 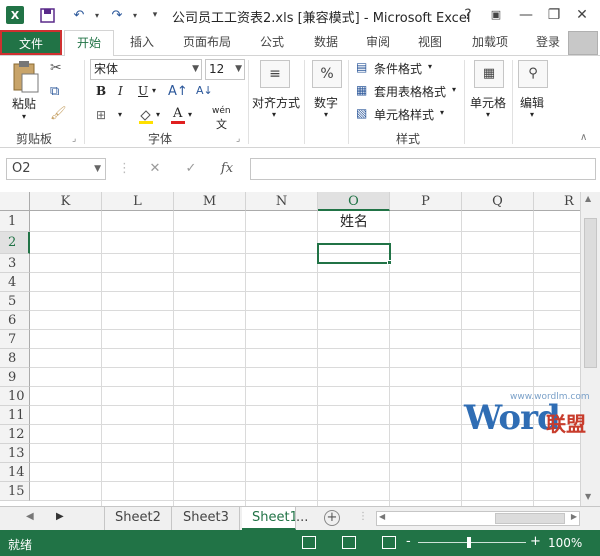 I want to click on column-header: L, so click(x=138, y=201).